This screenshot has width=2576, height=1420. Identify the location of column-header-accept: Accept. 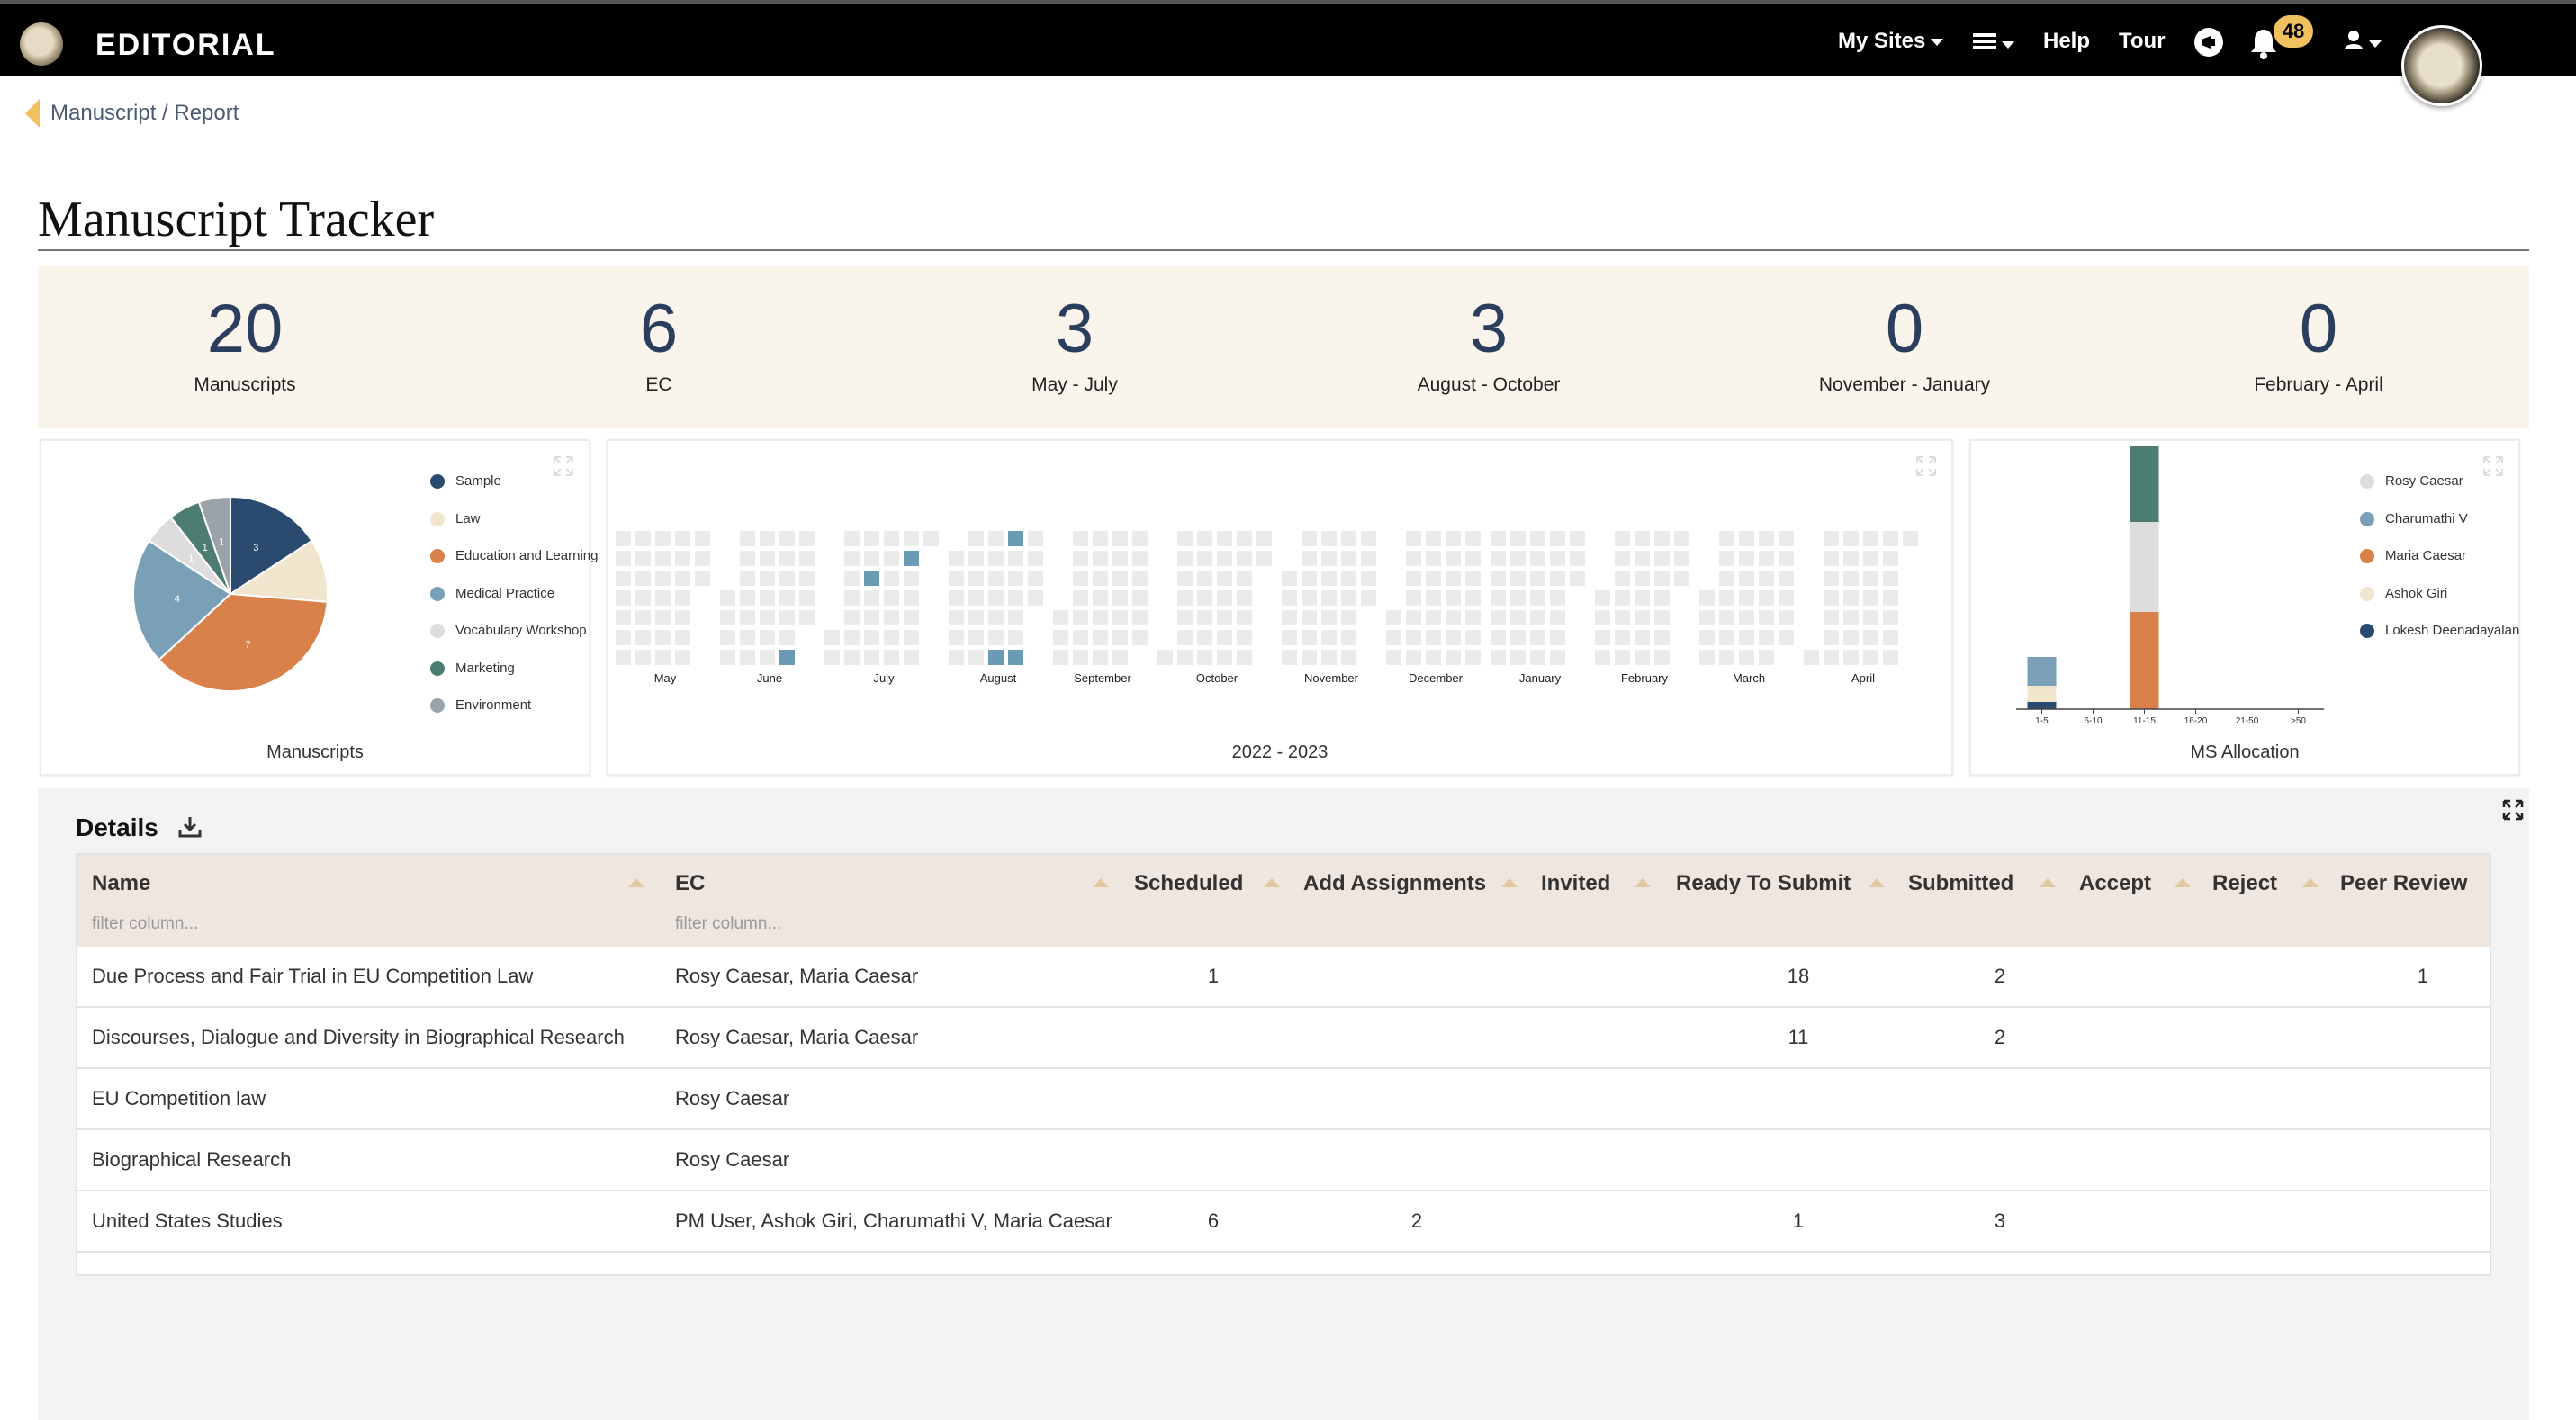
(2115, 883).